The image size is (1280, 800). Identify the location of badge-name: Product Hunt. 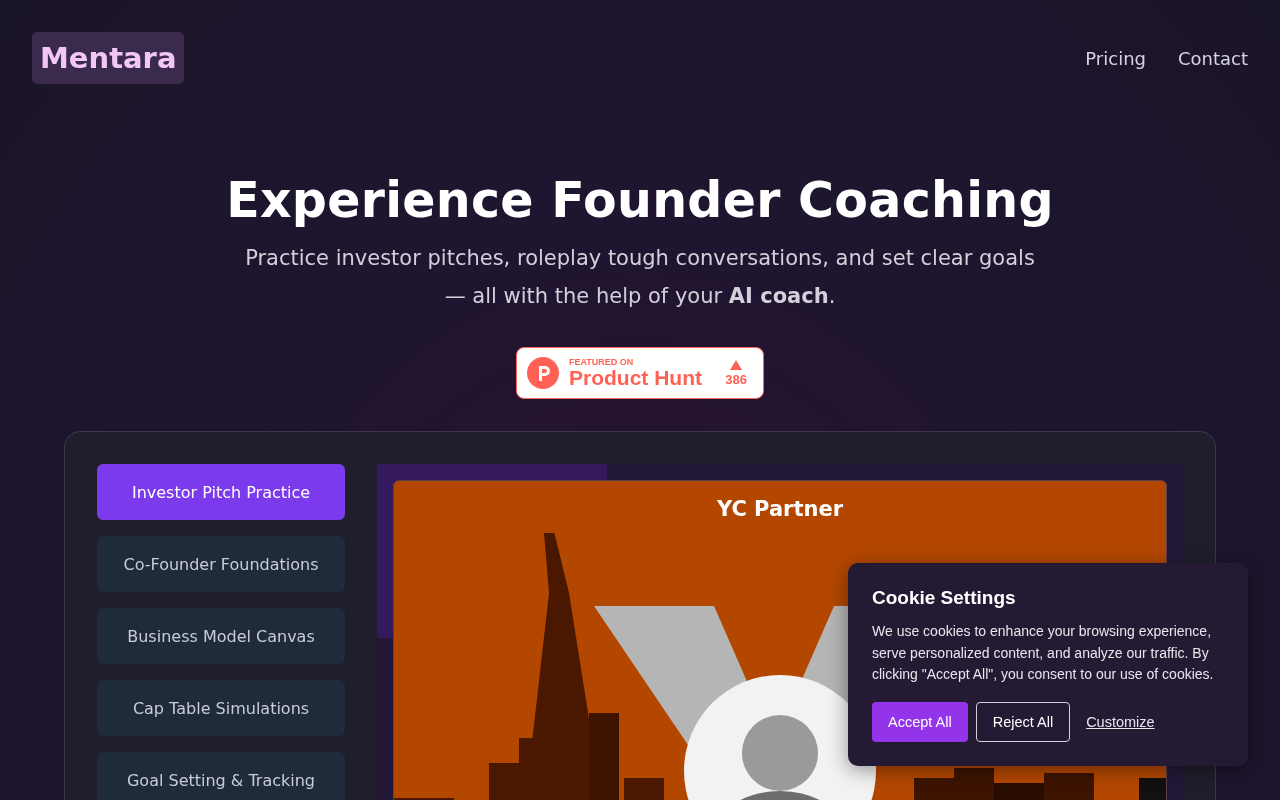
(636, 378).